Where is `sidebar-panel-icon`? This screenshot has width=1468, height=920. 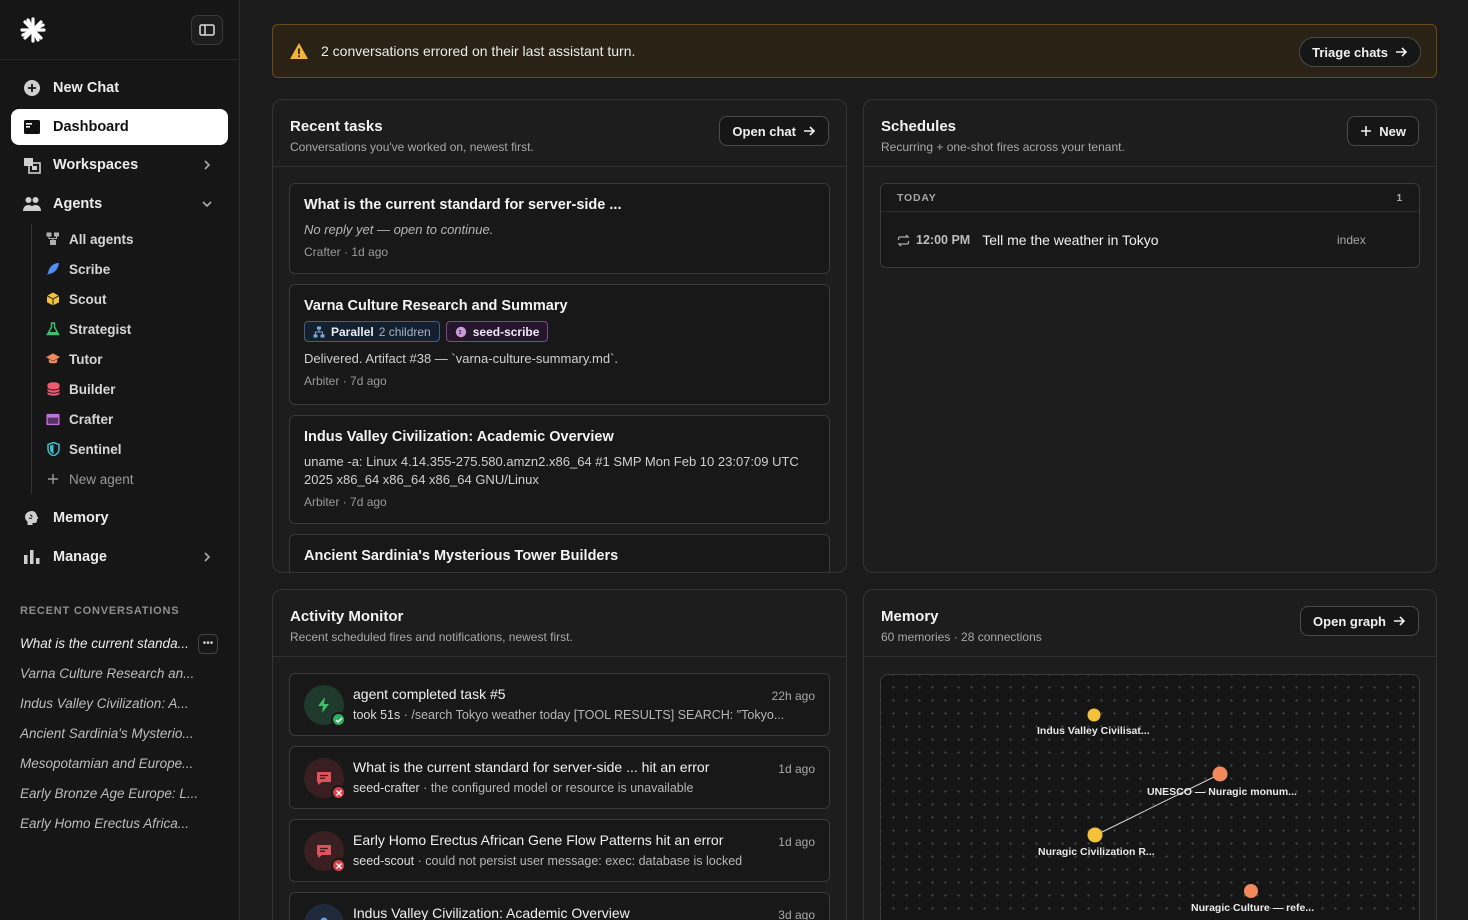 sidebar-panel-icon is located at coordinates (207, 29).